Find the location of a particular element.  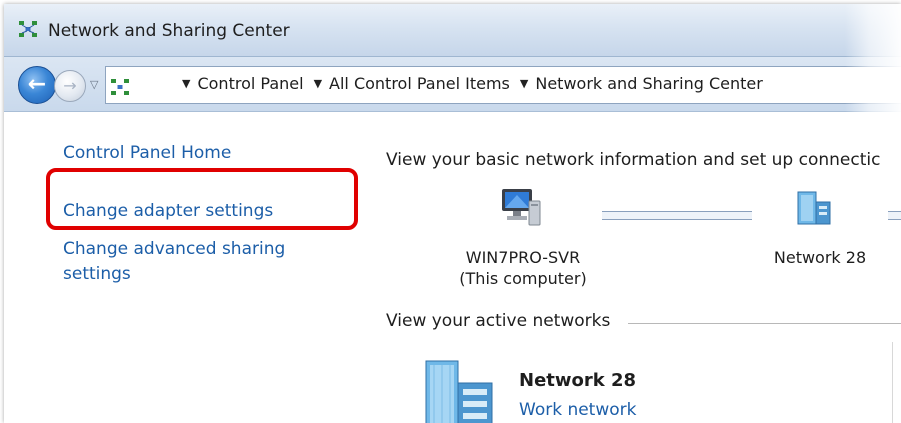

computer-name-label: WIN7PRO-SVR is located at coordinates (523, 257).